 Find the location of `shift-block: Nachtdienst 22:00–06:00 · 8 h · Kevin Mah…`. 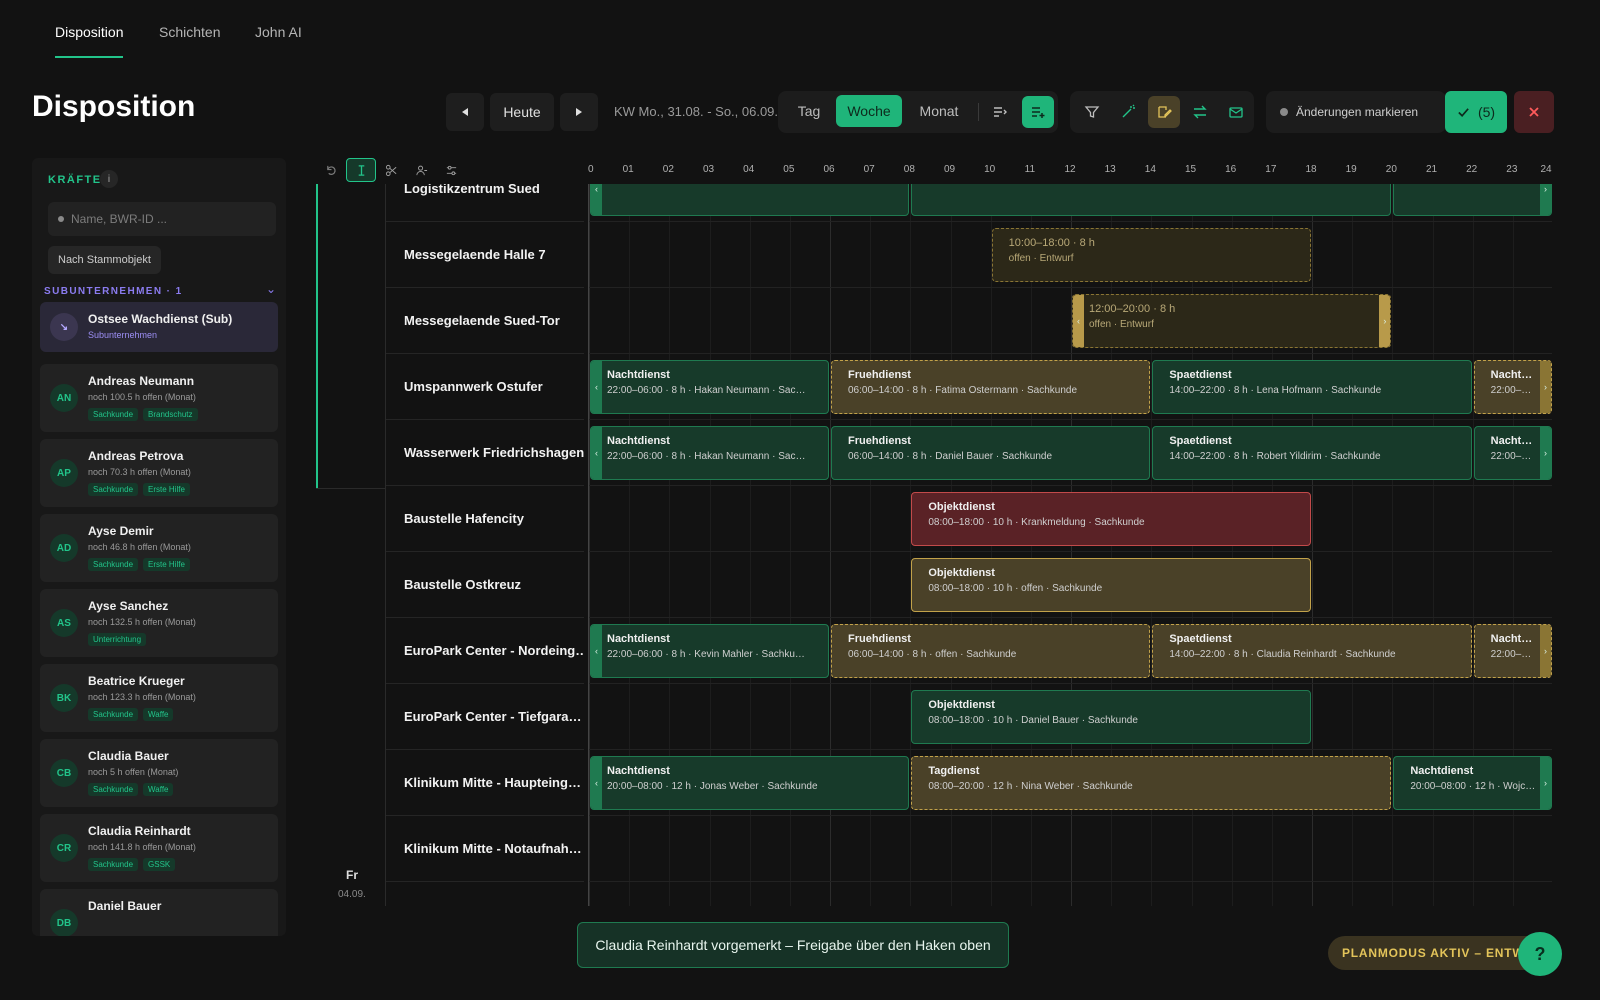

shift-block: Nachtdienst 22:00–06:00 · 8 h · Kevin Mah… is located at coordinates (709, 651).